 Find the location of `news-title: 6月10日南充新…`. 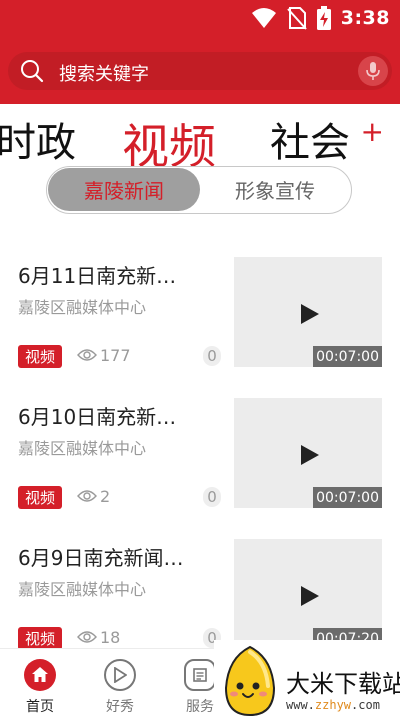

news-title: 6月10日南充新… is located at coordinates (113, 415).